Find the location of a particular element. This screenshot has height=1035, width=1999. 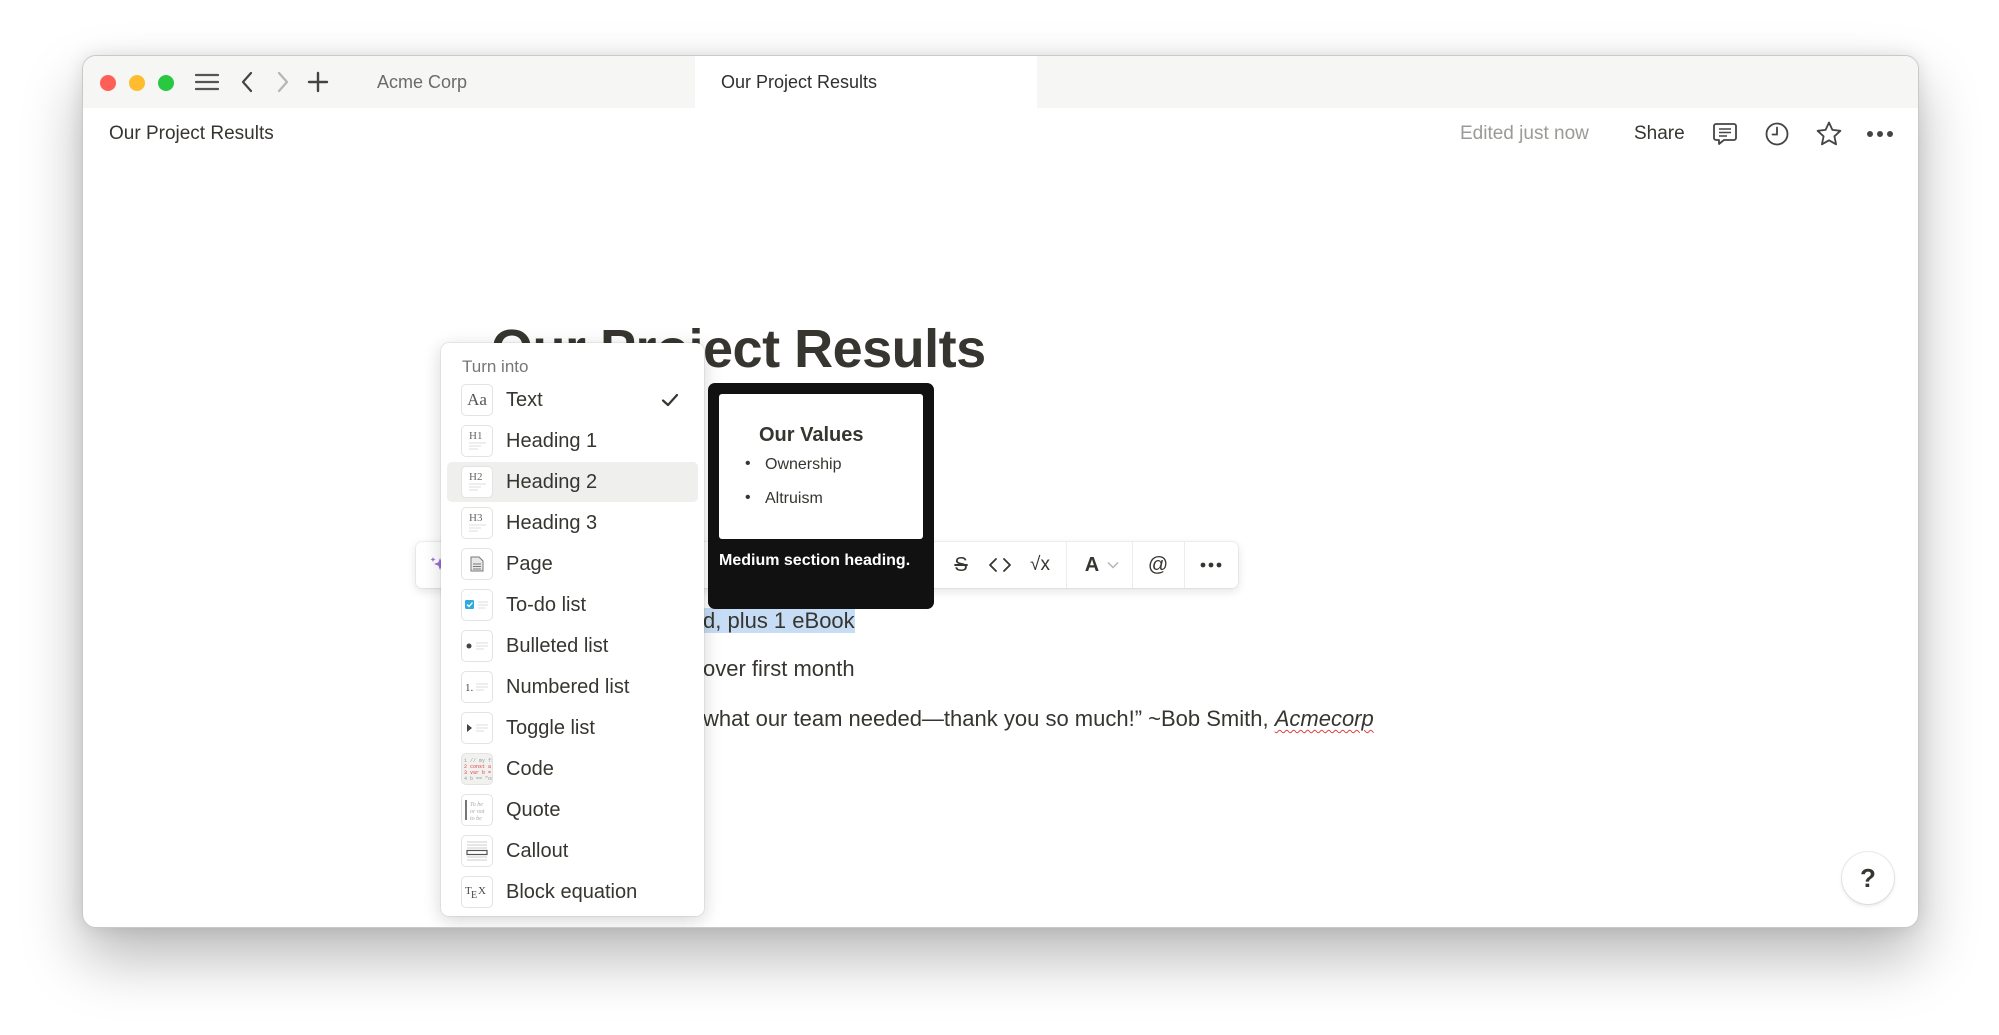

page-icon is located at coordinates (477, 564).